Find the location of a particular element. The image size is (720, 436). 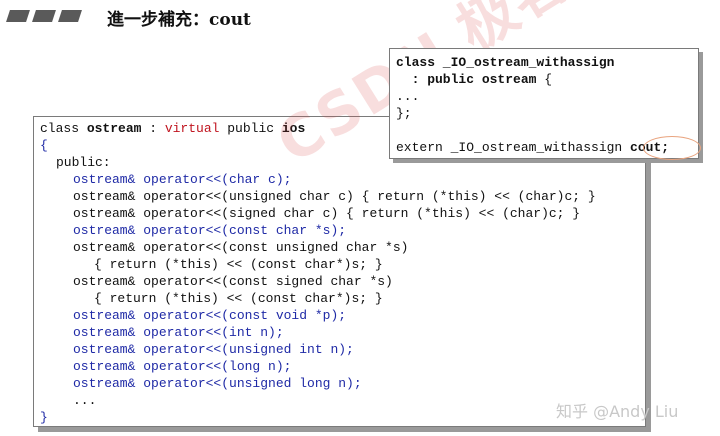

withassign-code-token: : public ostream is located at coordinates (466, 79).